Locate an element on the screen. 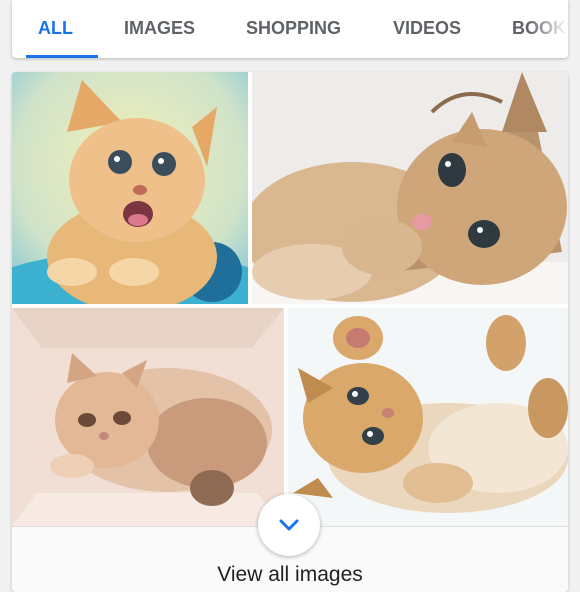 The height and width of the screenshot is (592, 580). expand-button is located at coordinates (289, 525).